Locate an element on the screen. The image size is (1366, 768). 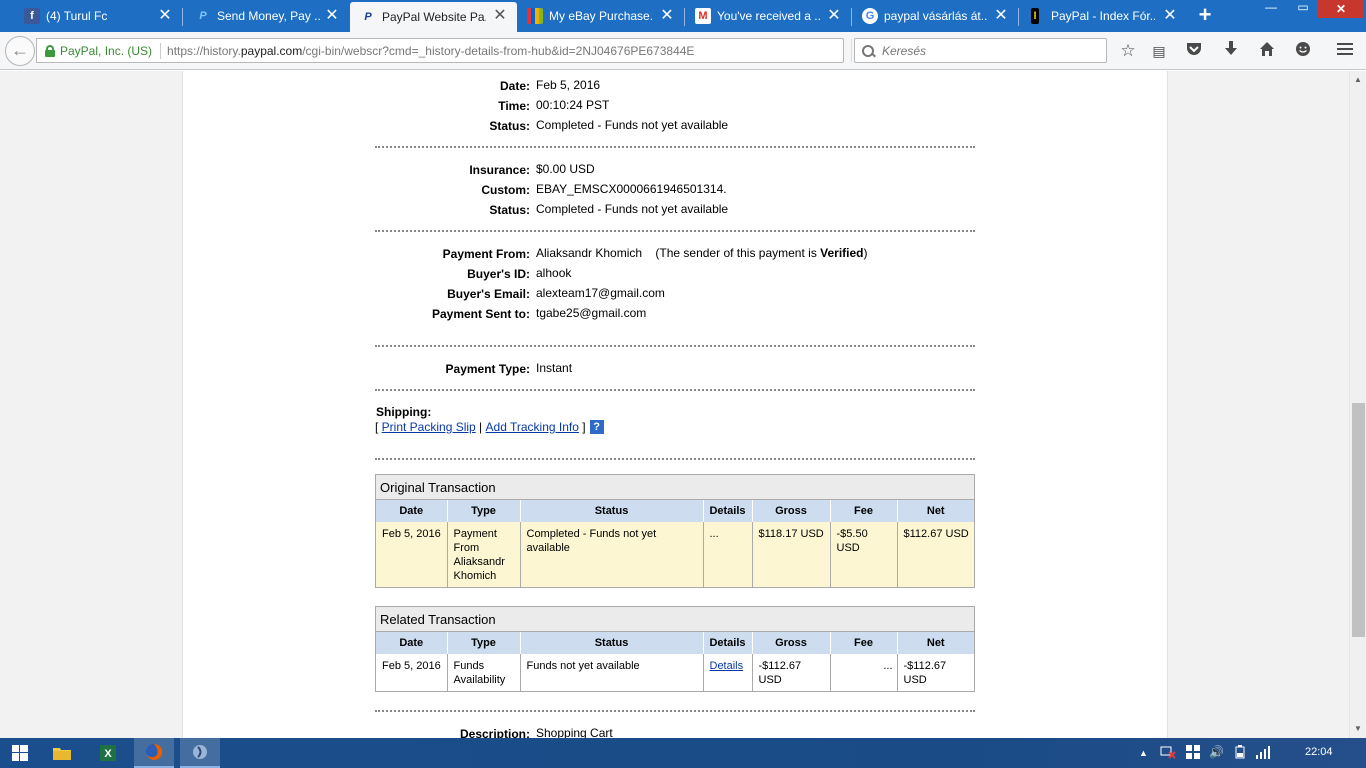
buyer-email-row: Buyer's Email: alexteam17@gmail.com is located at coordinates (556, 293).